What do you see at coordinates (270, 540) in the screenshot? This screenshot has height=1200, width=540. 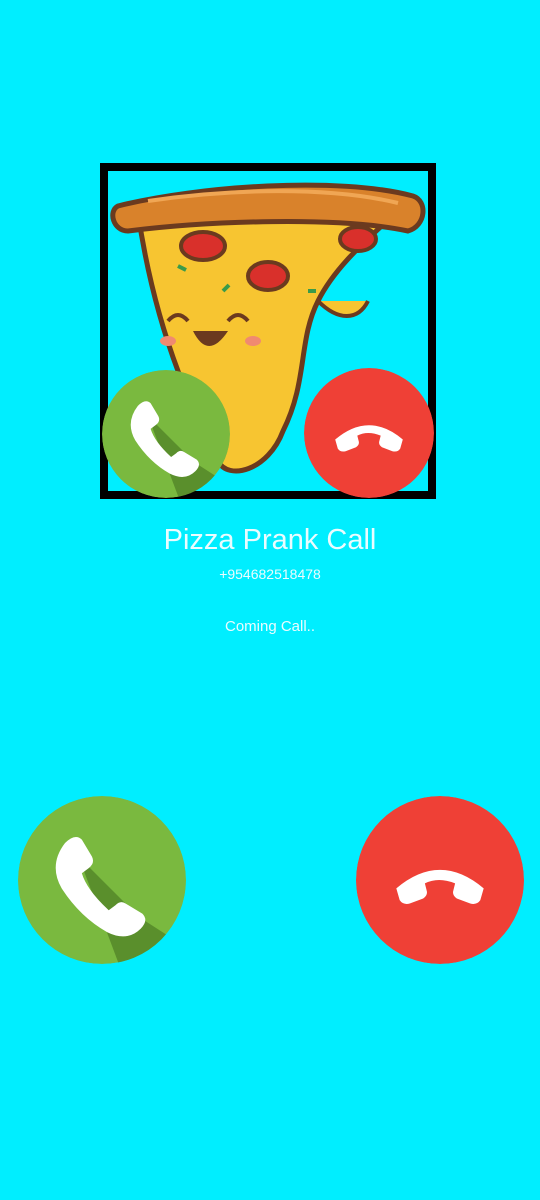 I see `caller-name: Pizza Prank Call` at bounding box center [270, 540].